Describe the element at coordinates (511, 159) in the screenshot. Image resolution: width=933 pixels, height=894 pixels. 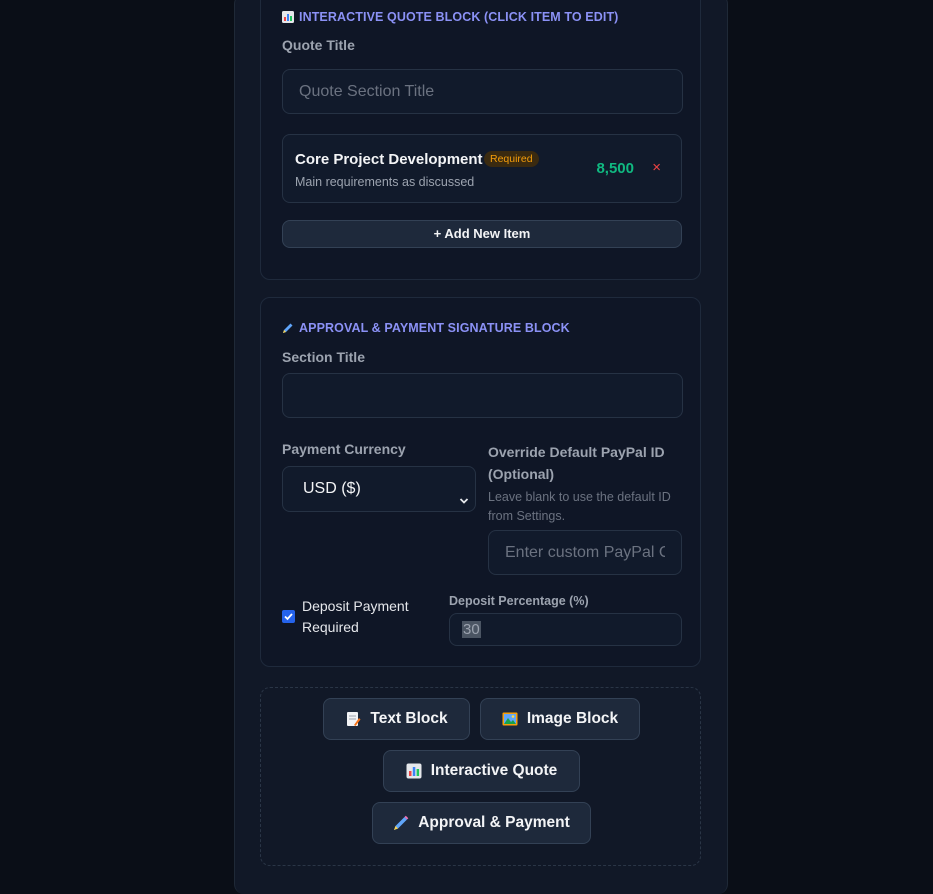
I see `required-badge: Required` at that location.